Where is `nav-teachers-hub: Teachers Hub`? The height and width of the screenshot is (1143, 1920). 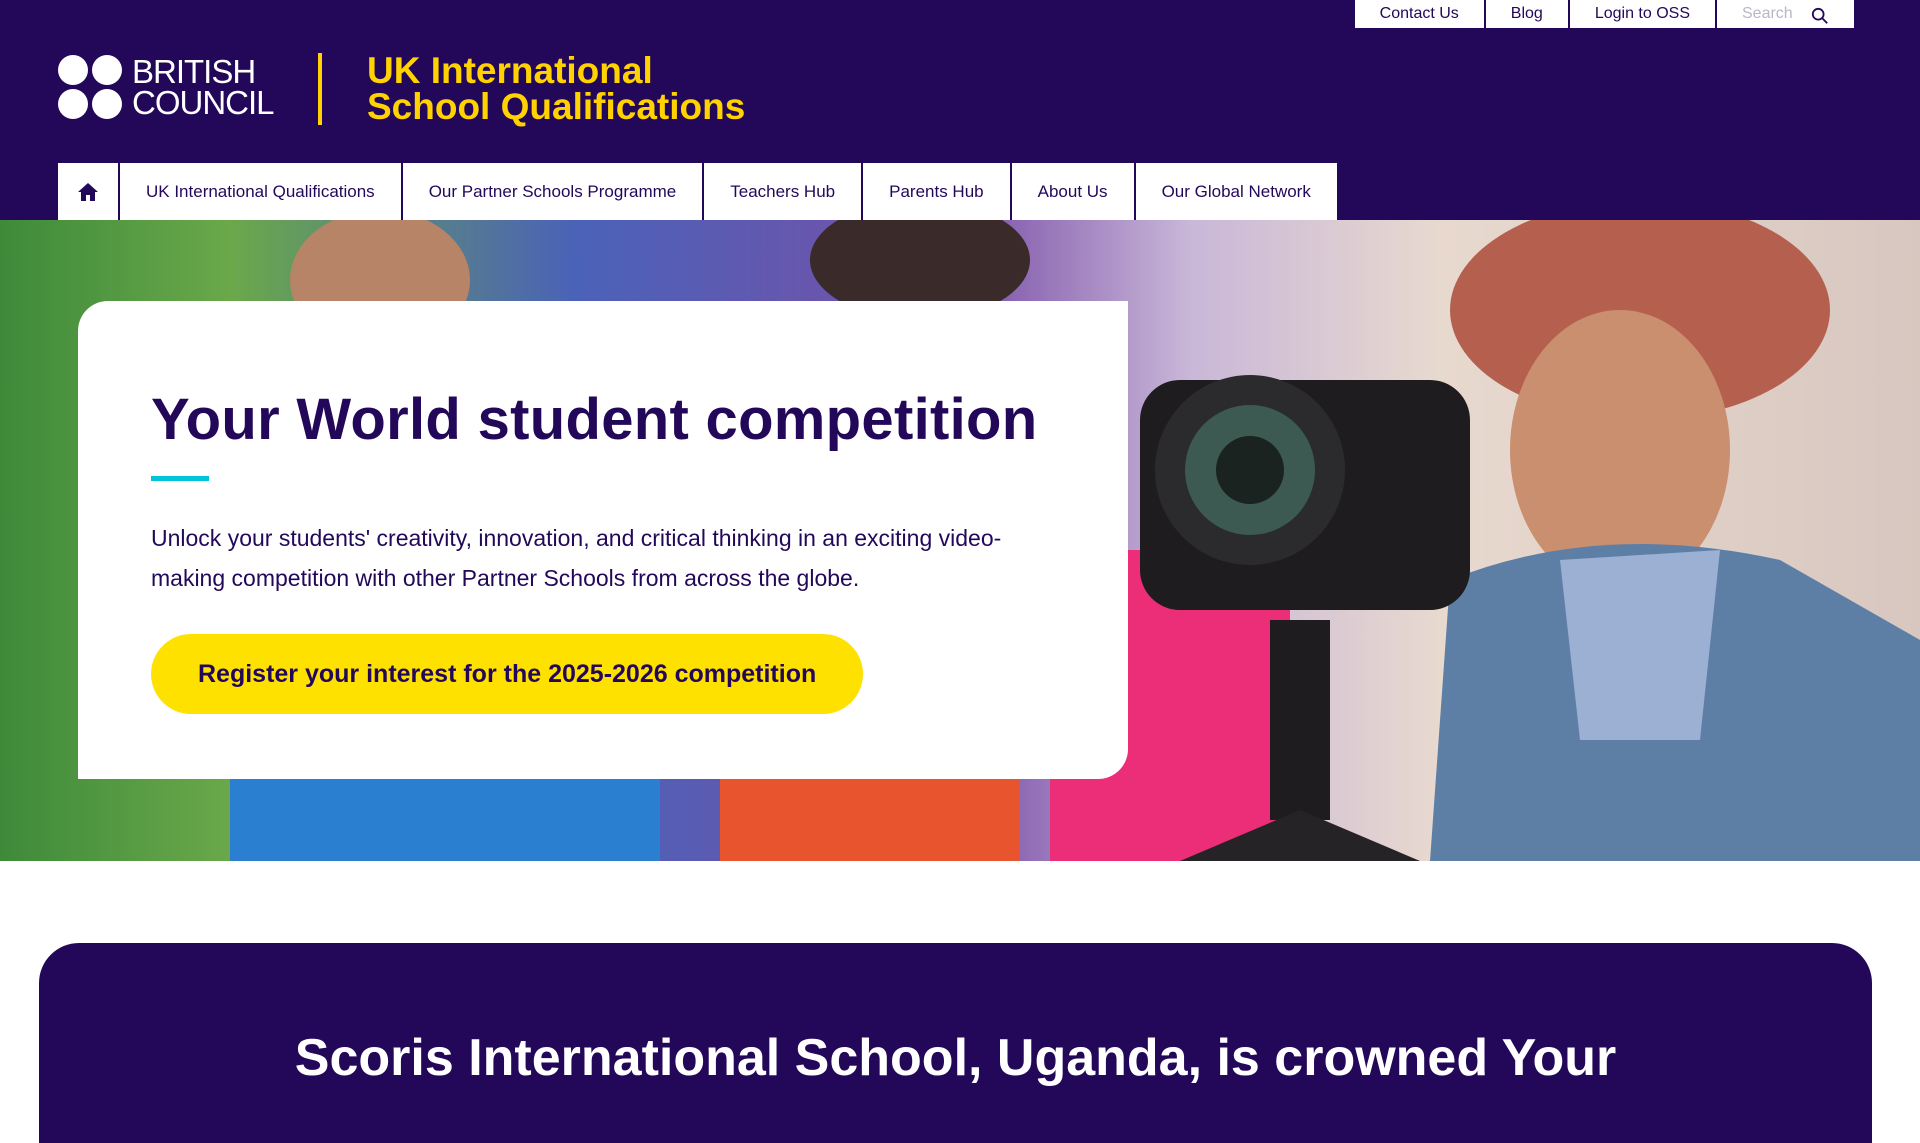
nav-teachers-hub: Teachers Hub is located at coordinates (783, 191).